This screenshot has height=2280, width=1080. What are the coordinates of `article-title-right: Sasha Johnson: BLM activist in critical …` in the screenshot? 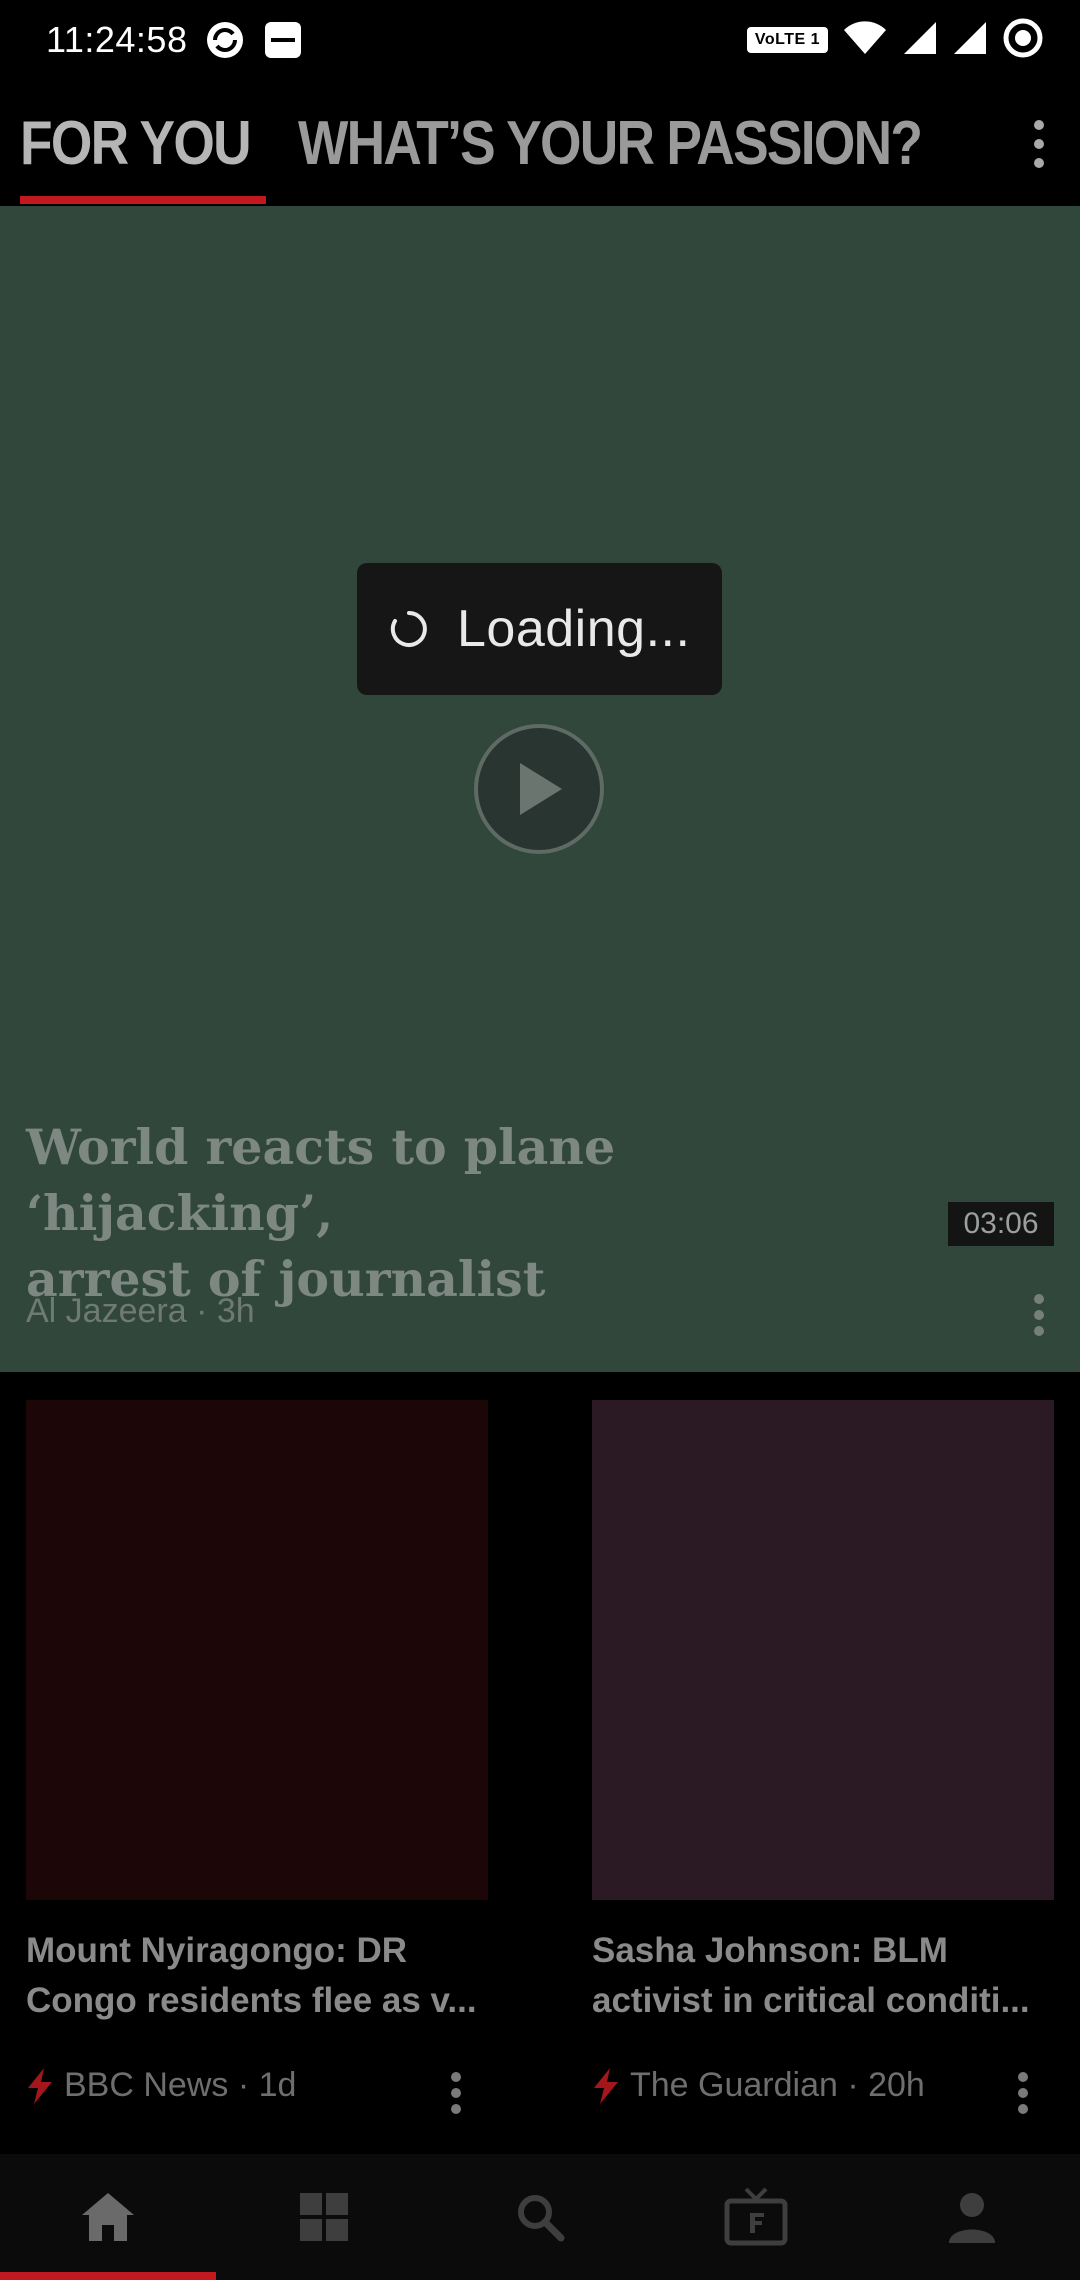 It's located at (832, 1976).